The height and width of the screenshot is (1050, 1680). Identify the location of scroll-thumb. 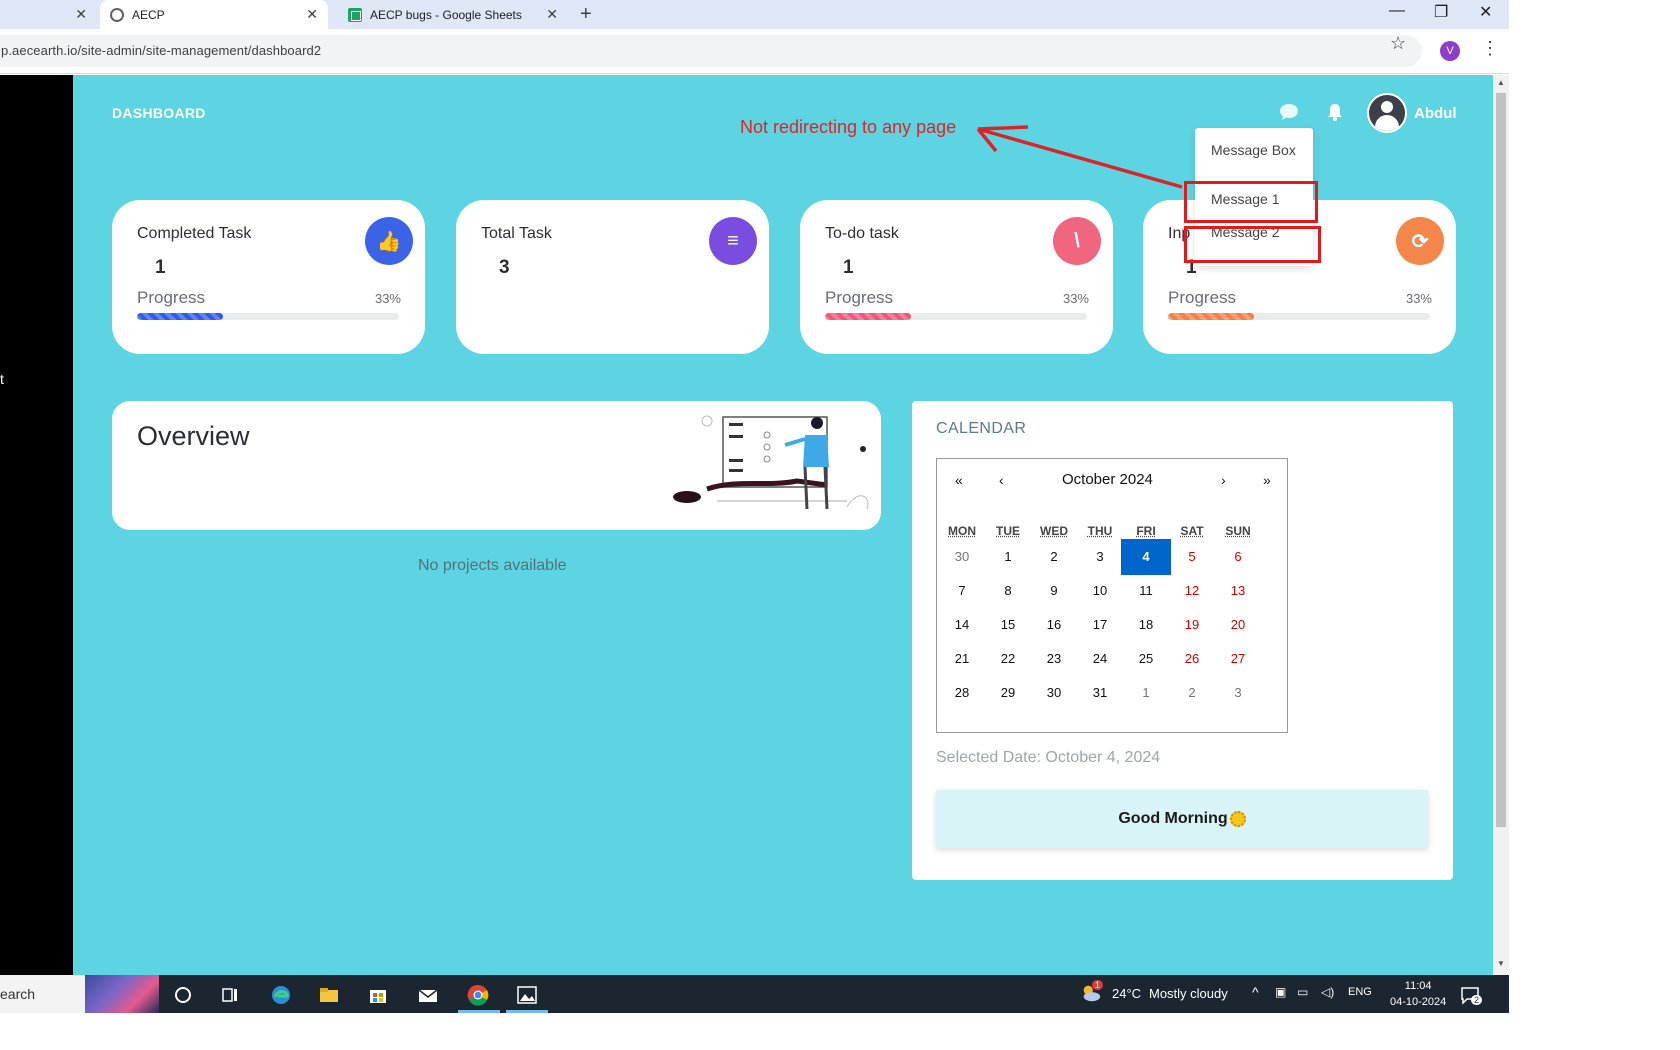
(1501, 460).